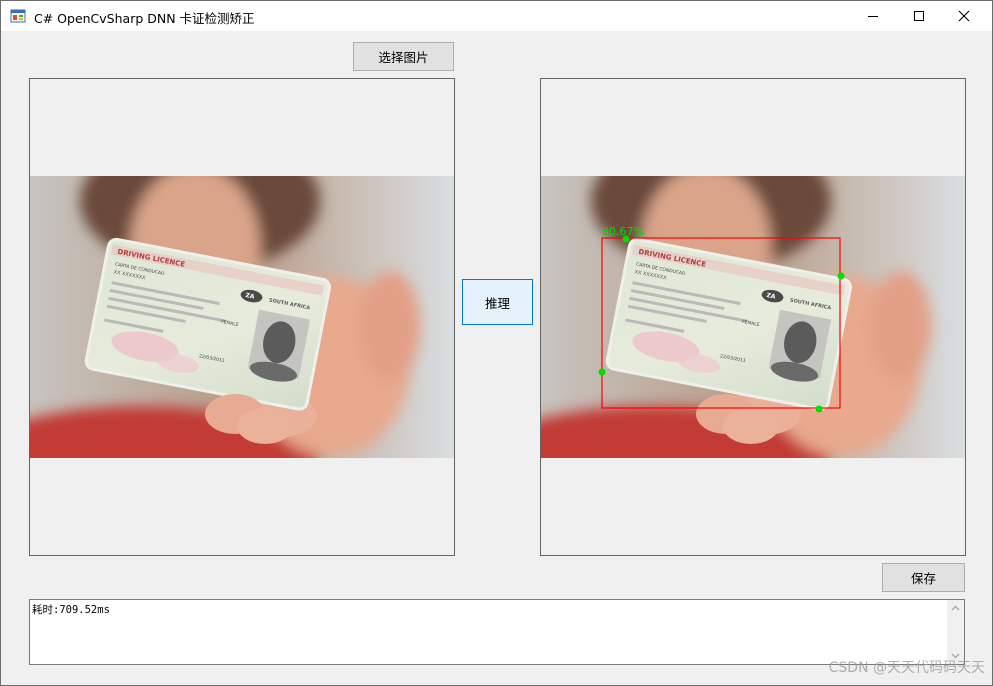 The image size is (993, 686). I want to click on infer-label: 推理, so click(497, 303).